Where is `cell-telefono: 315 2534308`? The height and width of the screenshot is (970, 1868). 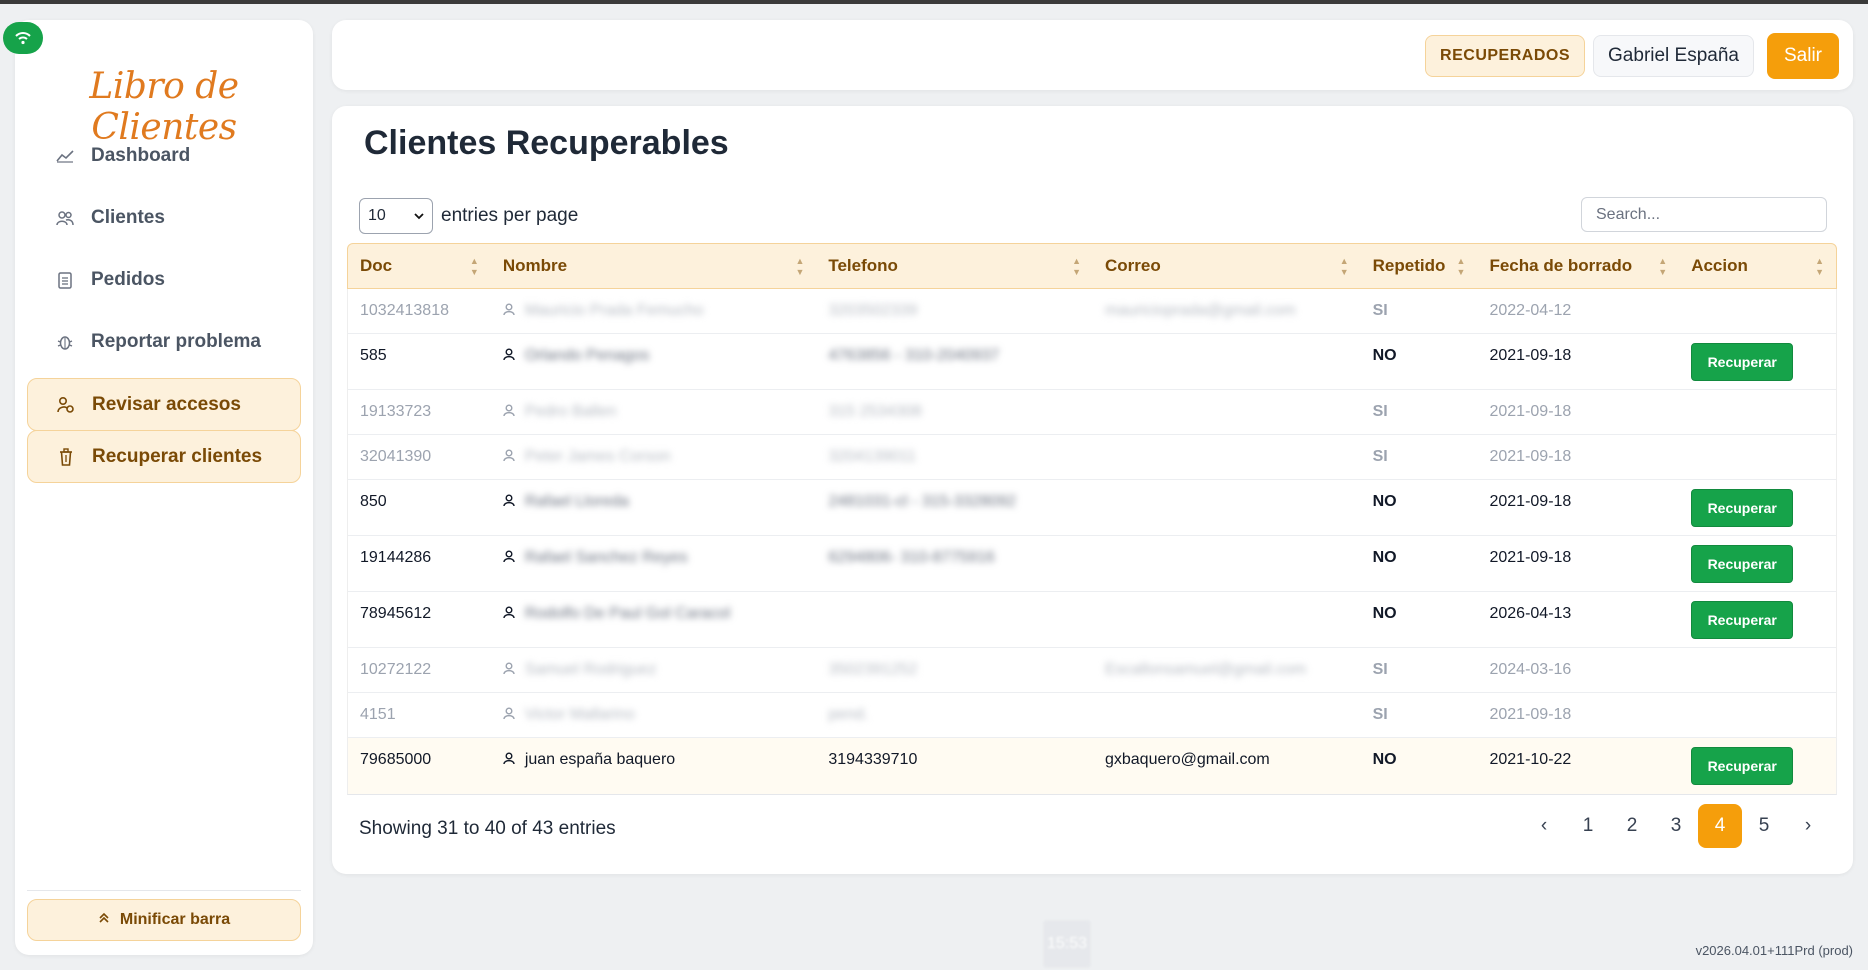 cell-telefono: 315 2534308 is located at coordinates (954, 412).